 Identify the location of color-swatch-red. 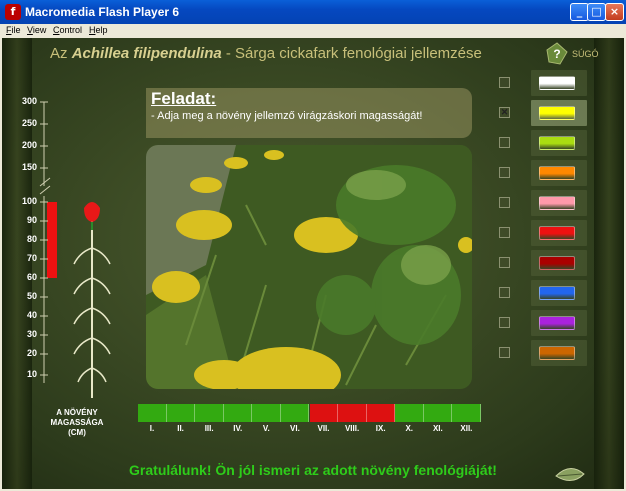
(559, 233).